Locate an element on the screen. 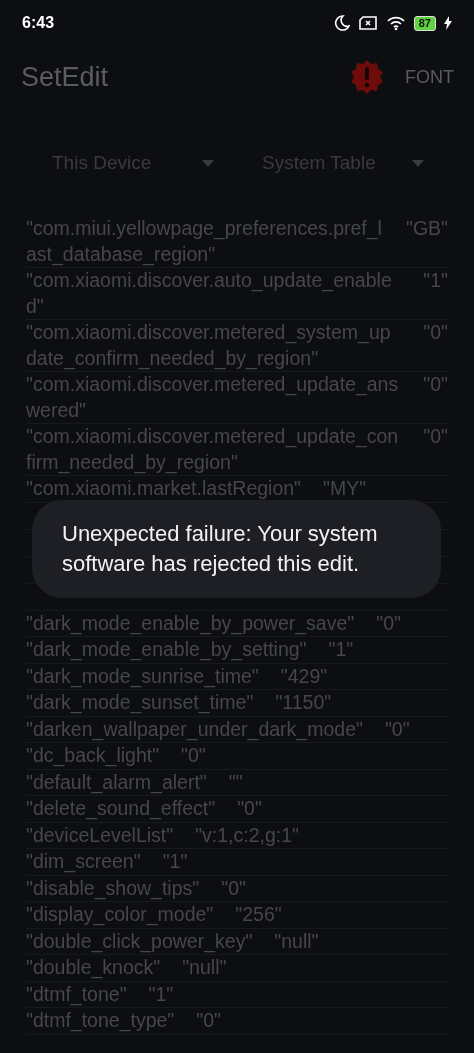 The height and width of the screenshot is (1053, 474). setting-value: "1150" is located at coordinates (303, 703).